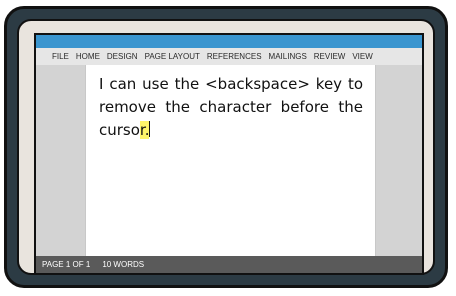  I want to click on tab-page-layout: PAGE LAYOUT, so click(172, 56).